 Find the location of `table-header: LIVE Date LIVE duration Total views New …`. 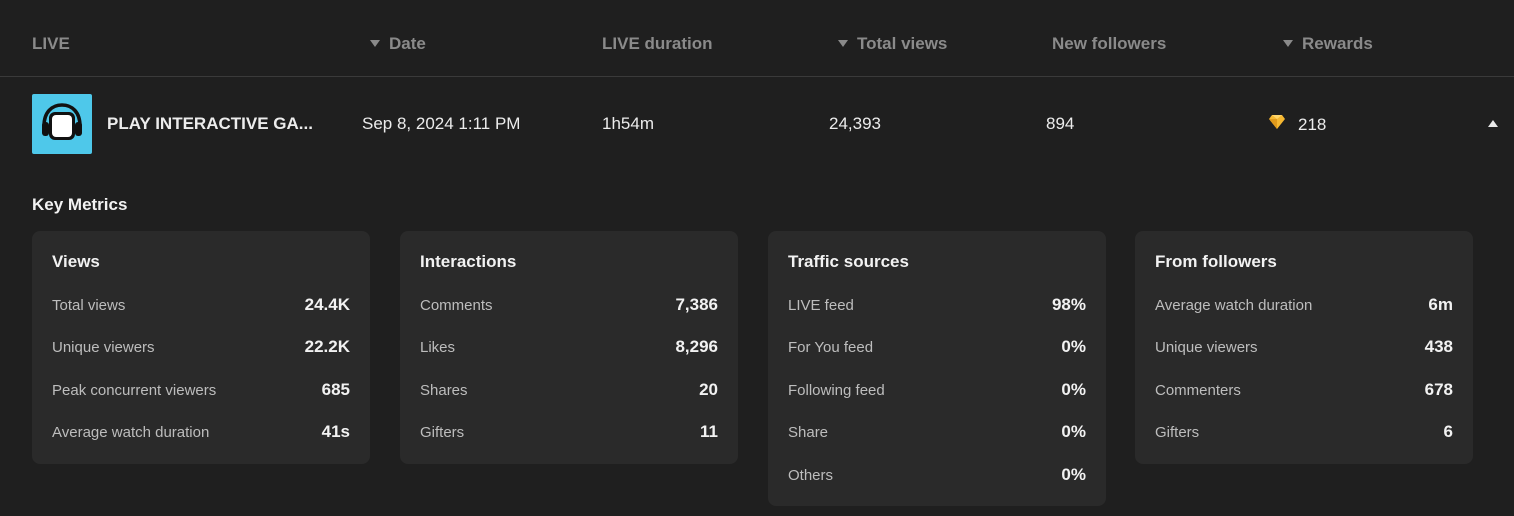

table-header: LIVE Date LIVE duration Total views New … is located at coordinates (757, 38).